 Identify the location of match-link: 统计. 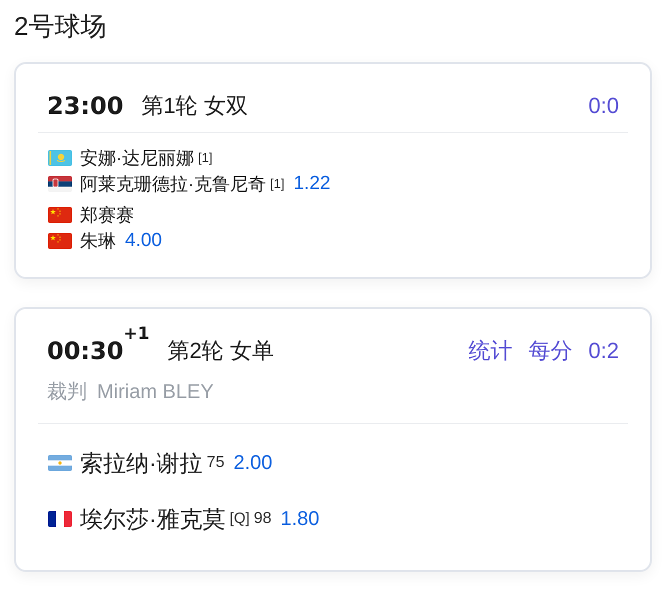
(490, 351).